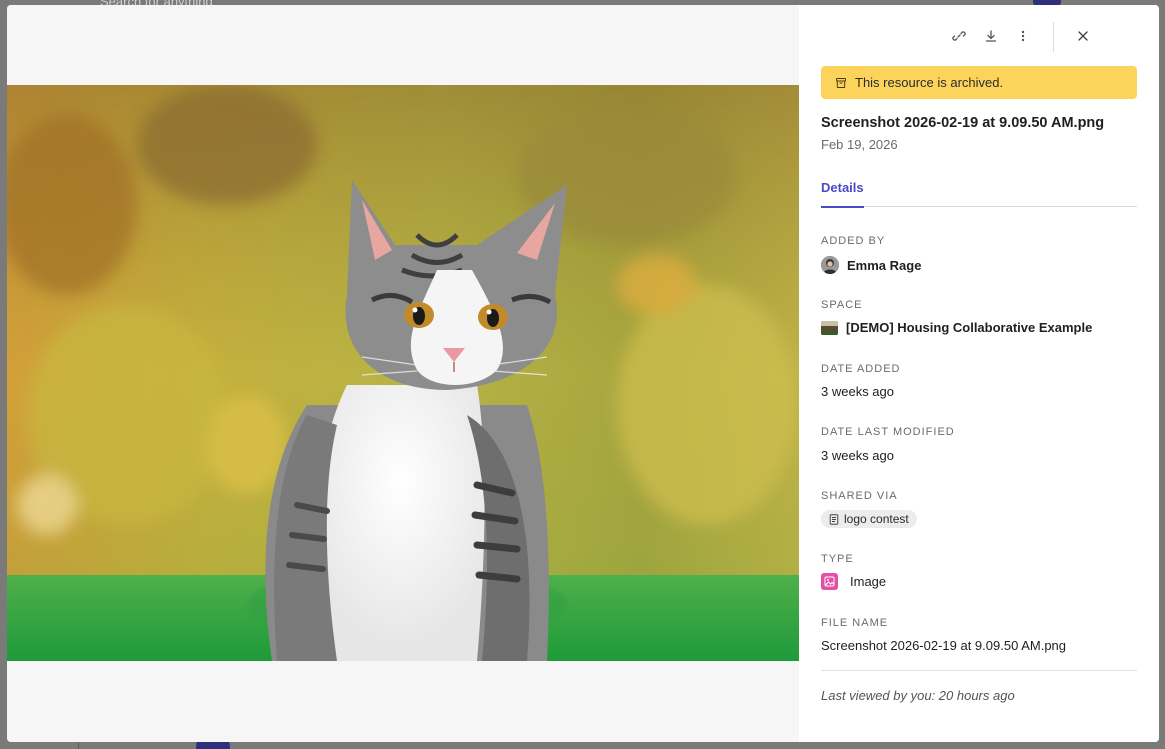  I want to click on space-label: SPACE, so click(842, 305).